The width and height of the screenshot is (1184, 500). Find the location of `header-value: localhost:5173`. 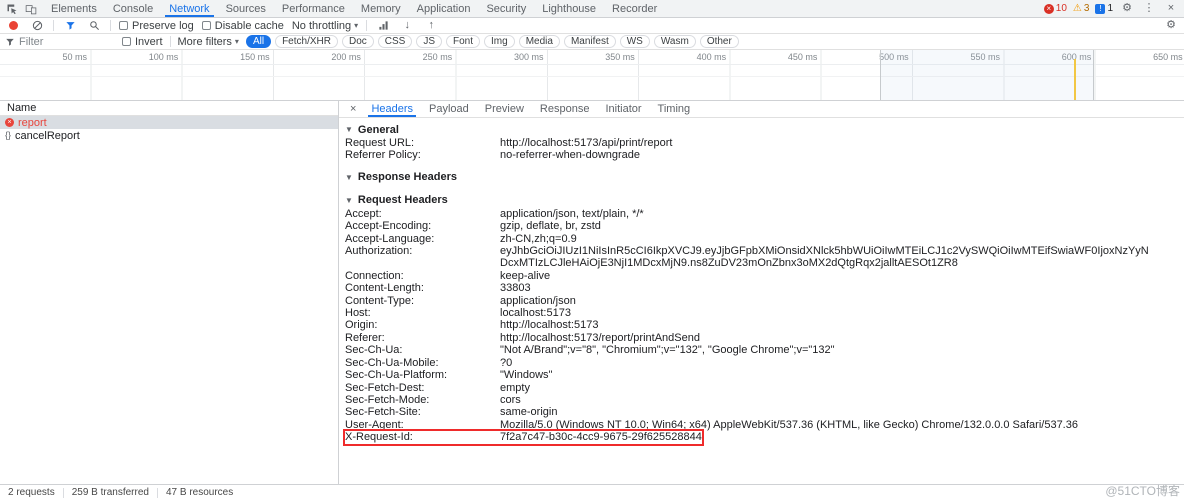

header-value: localhost:5173 is located at coordinates (535, 313).